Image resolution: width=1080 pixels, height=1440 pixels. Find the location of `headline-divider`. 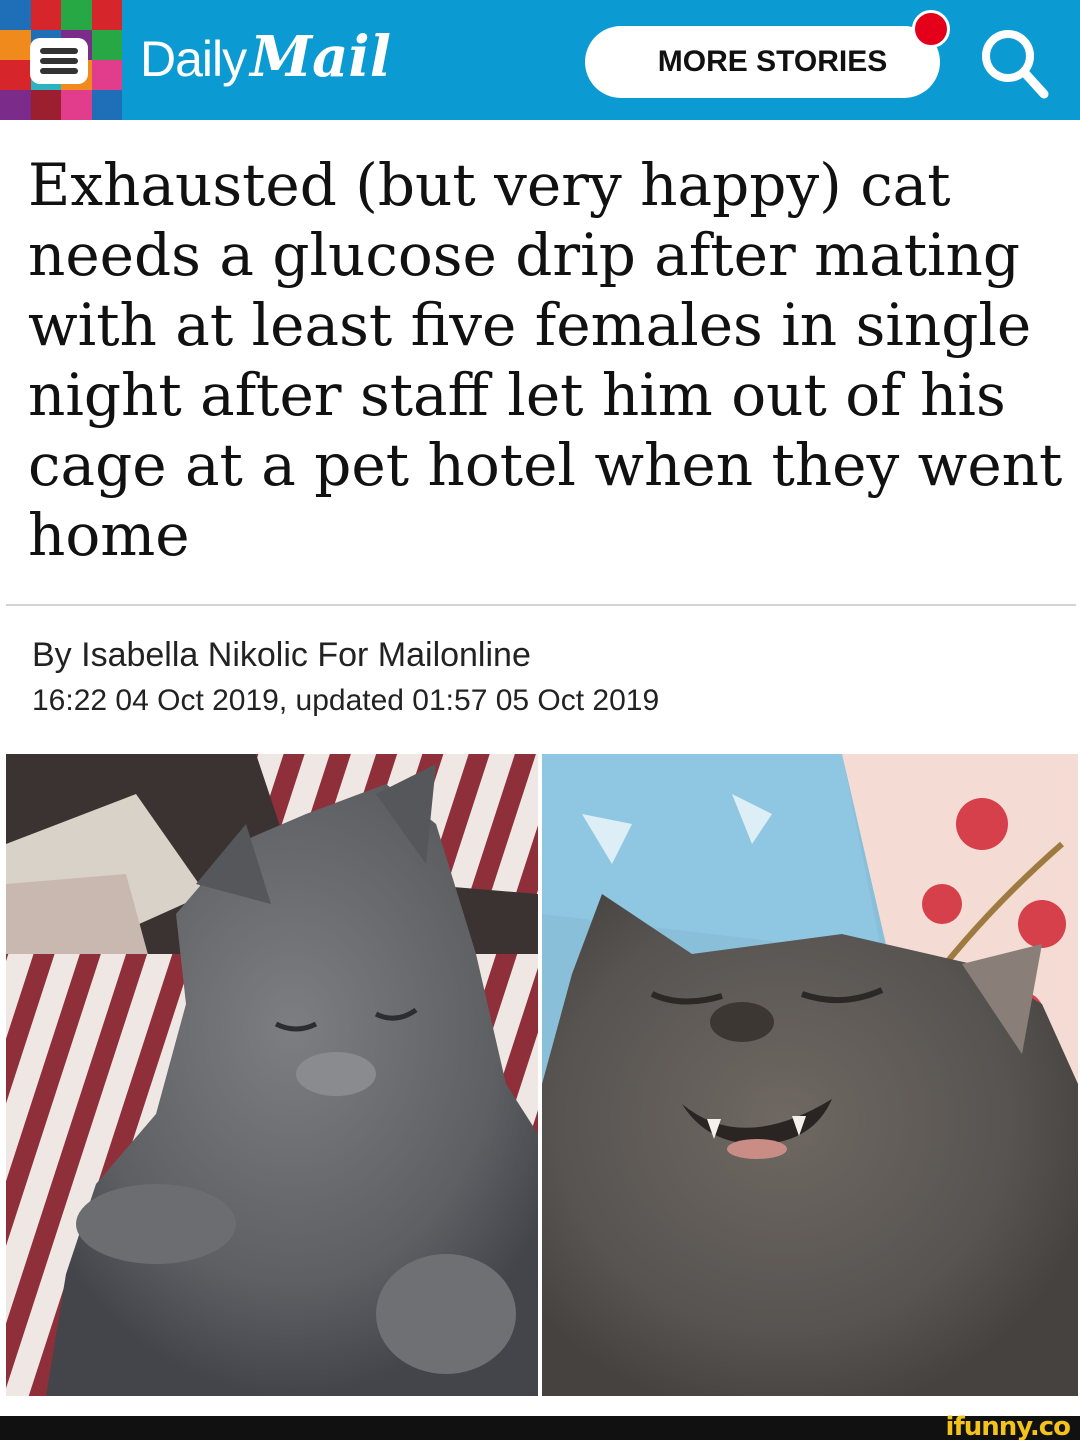

headline-divider is located at coordinates (541, 605).